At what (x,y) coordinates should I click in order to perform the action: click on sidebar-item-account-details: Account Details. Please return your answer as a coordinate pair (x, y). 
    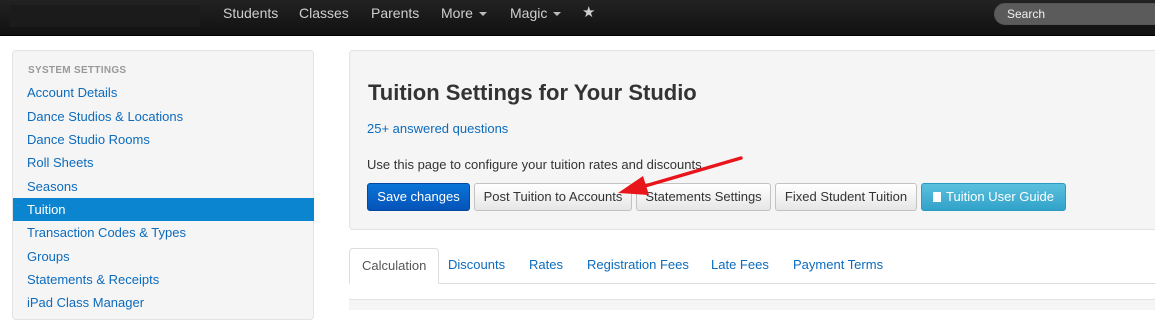
    Looking at the image, I should click on (163, 92).